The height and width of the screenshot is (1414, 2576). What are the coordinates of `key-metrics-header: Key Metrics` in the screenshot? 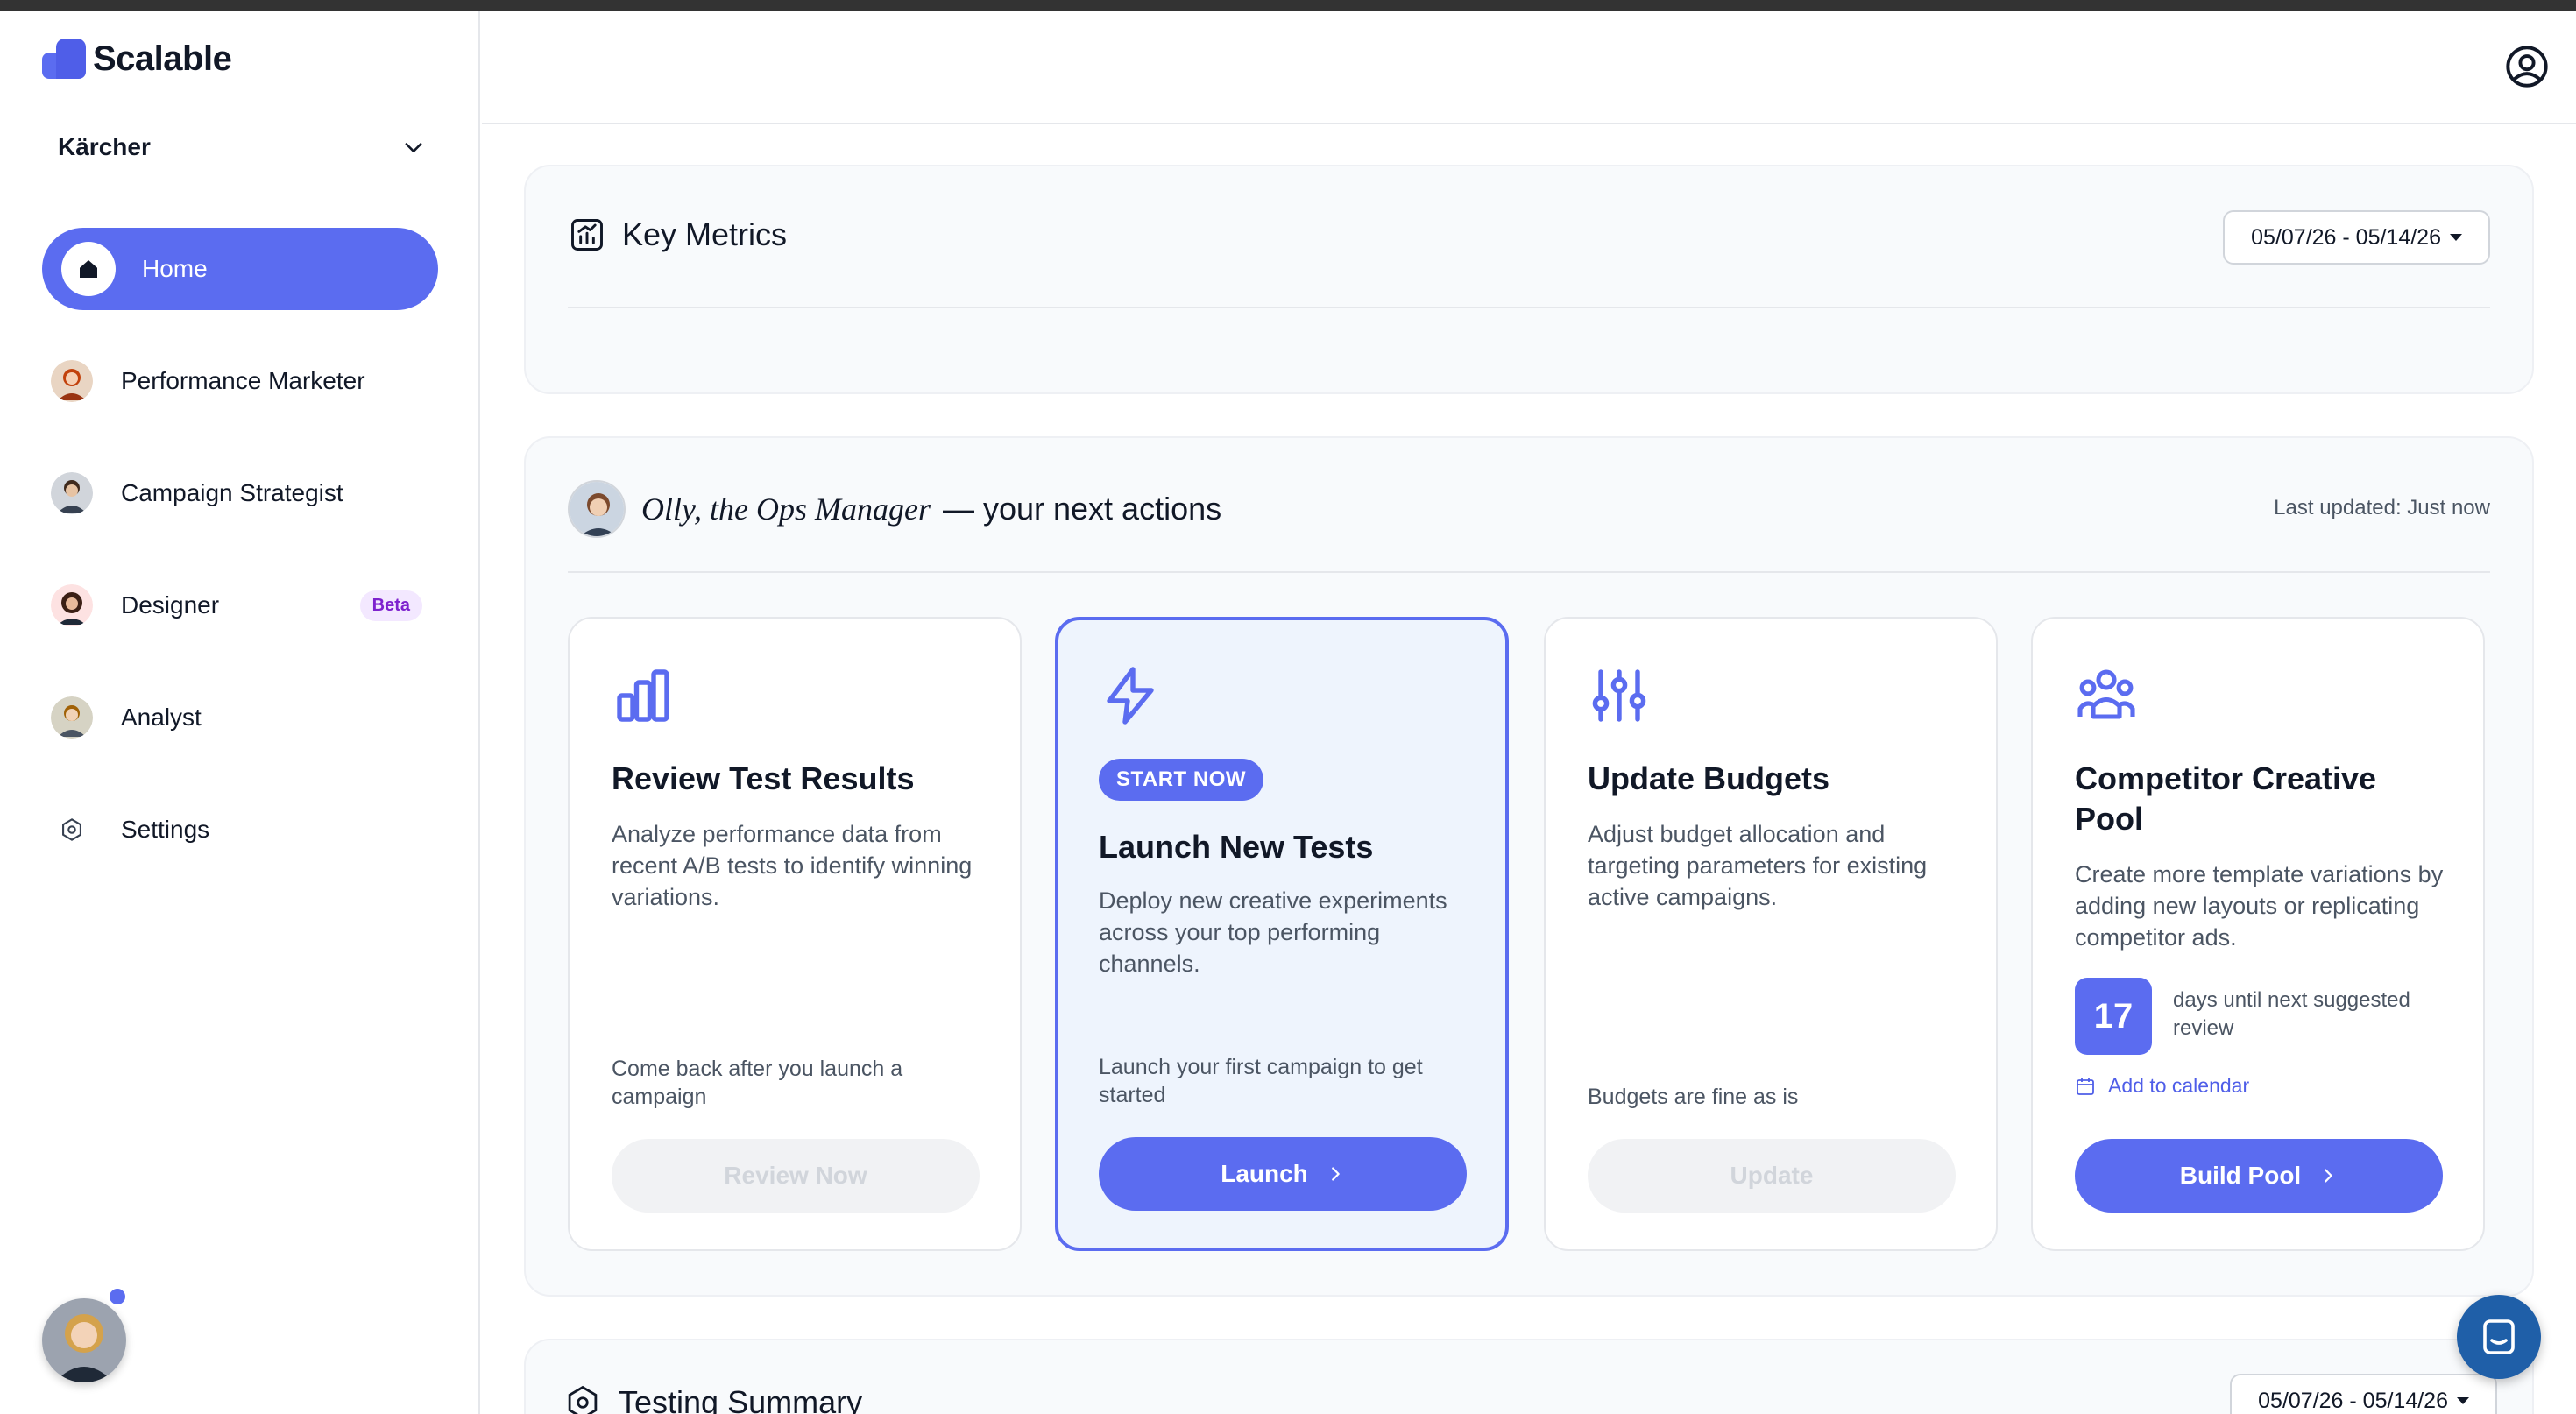 It's located at (677, 235).